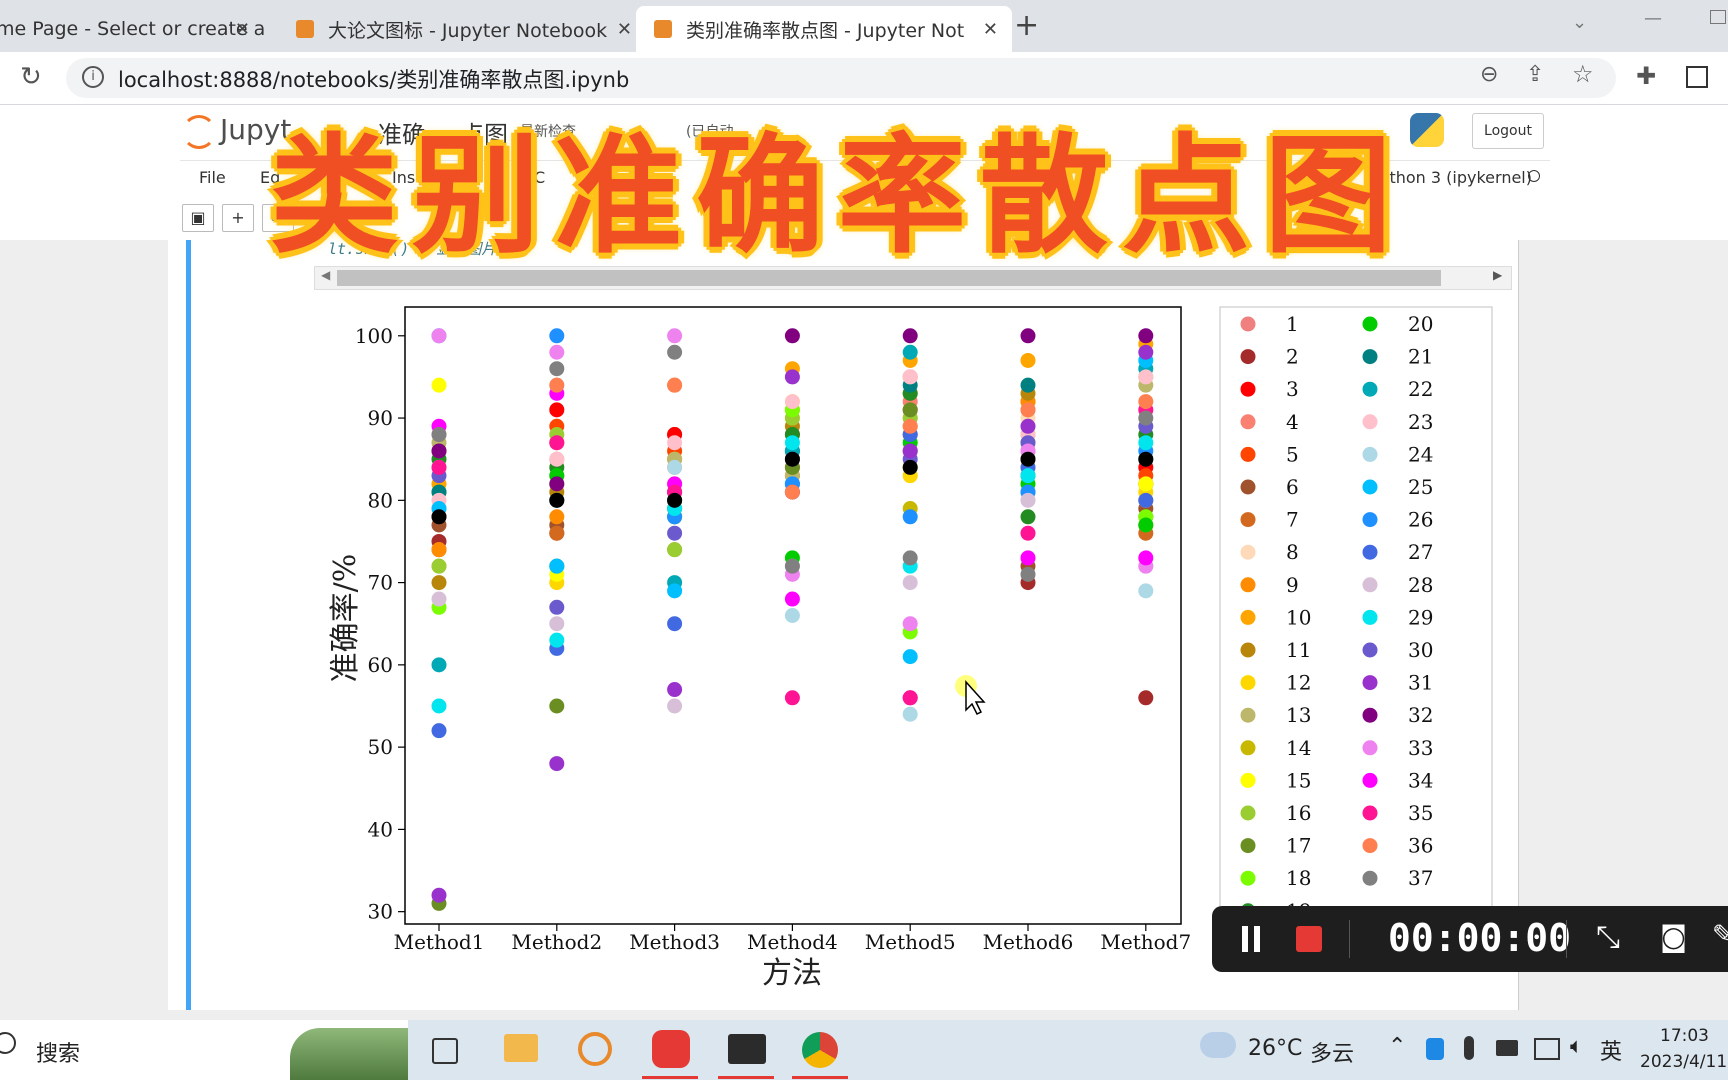 This screenshot has height=1080, width=1728. Describe the element at coordinates (1245, 939) in the screenshot. I see `pause-icon` at that location.